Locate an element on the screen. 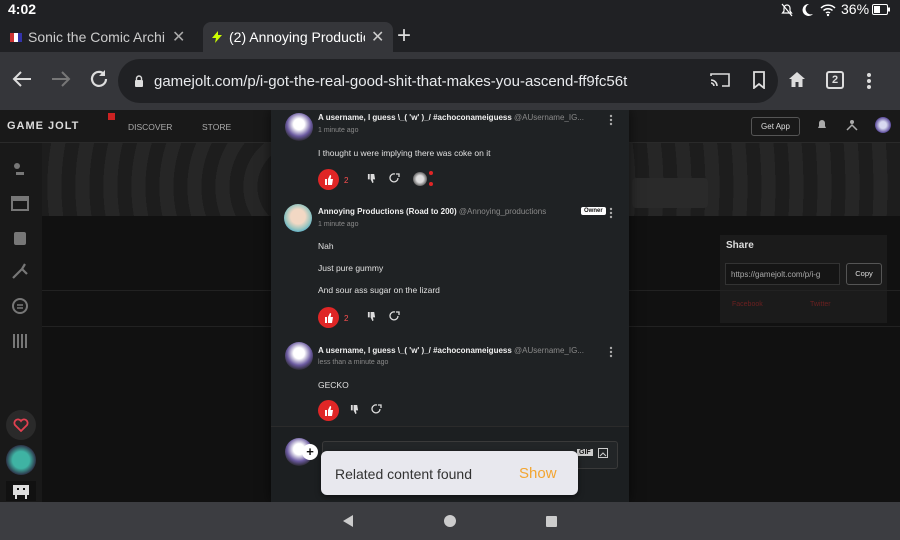  gamejolt-logo: GAME JOLT is located at coordinates (43, 126).